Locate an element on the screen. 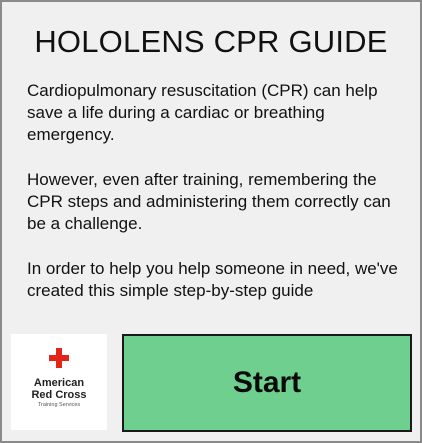 This screenshot has width=422, height=443. logo-text-american: American is located at coordinates (59, 383).